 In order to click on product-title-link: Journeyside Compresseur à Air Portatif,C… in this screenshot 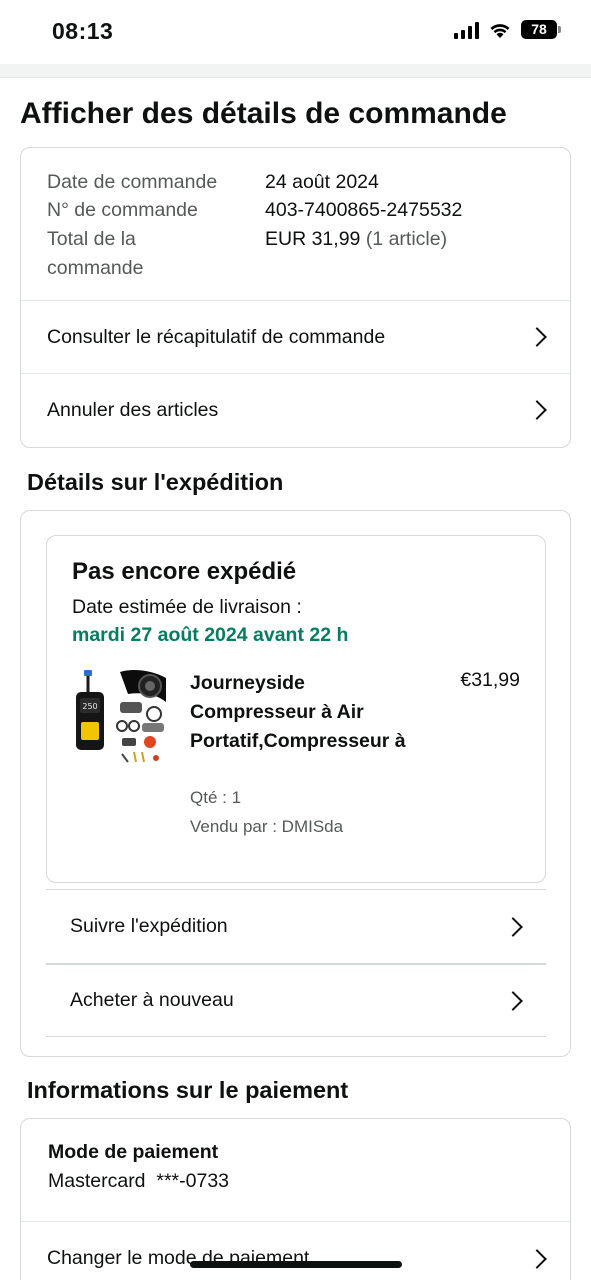, I will do `click(302, 712)`.